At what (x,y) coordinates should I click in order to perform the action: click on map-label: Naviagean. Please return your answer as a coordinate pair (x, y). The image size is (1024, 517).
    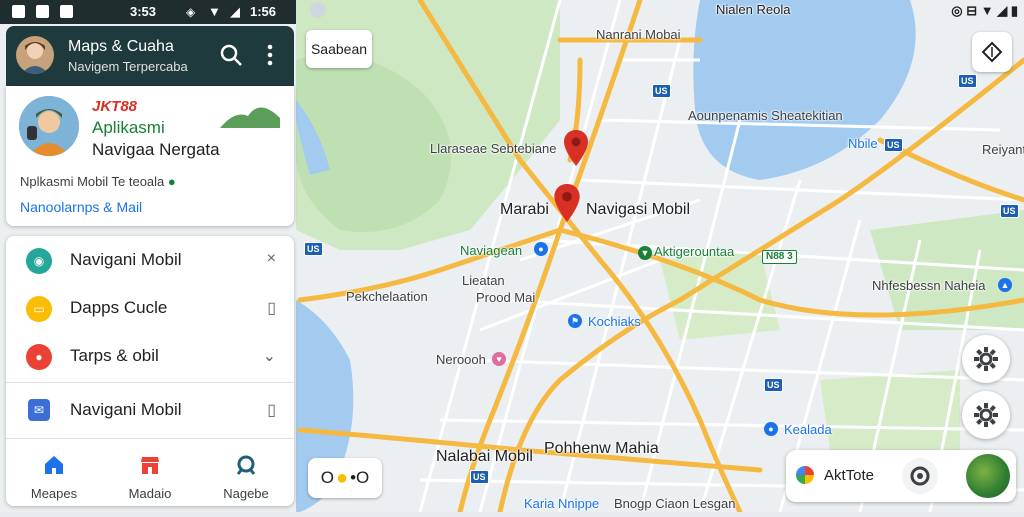
    Looking at the image, I should click on (491, 250).